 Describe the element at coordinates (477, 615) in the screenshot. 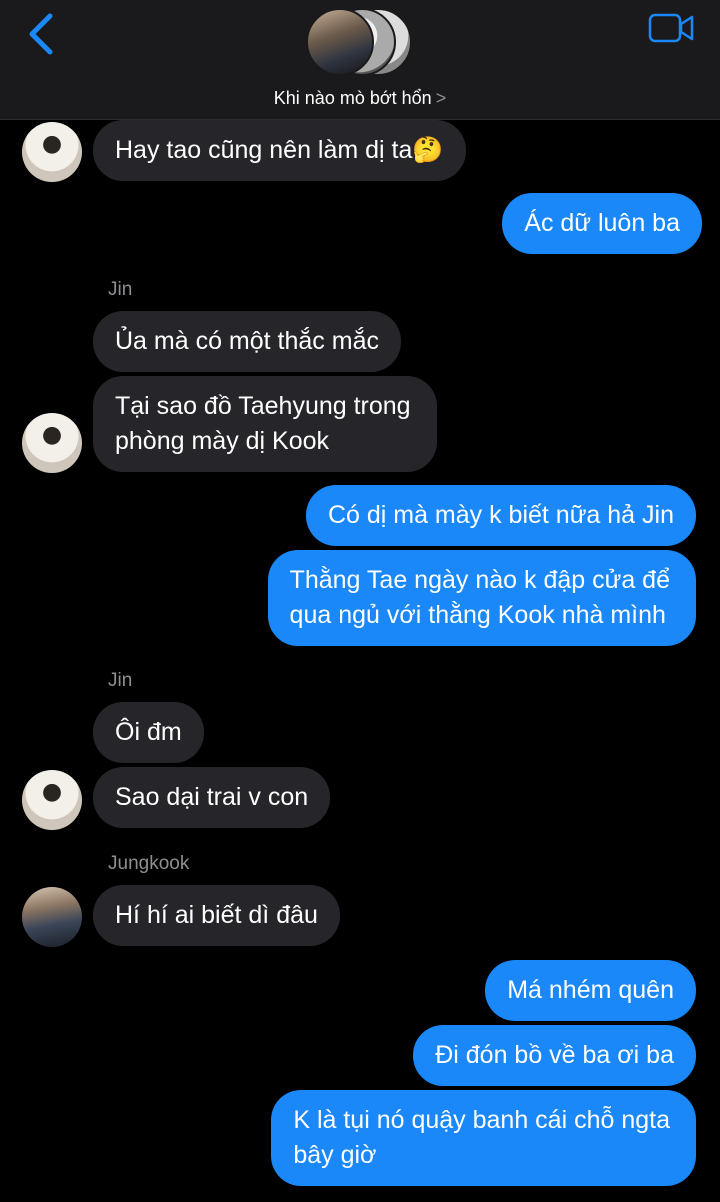

I see `message-line: qua ngủ với thằng Kook nhà mình` at that location.